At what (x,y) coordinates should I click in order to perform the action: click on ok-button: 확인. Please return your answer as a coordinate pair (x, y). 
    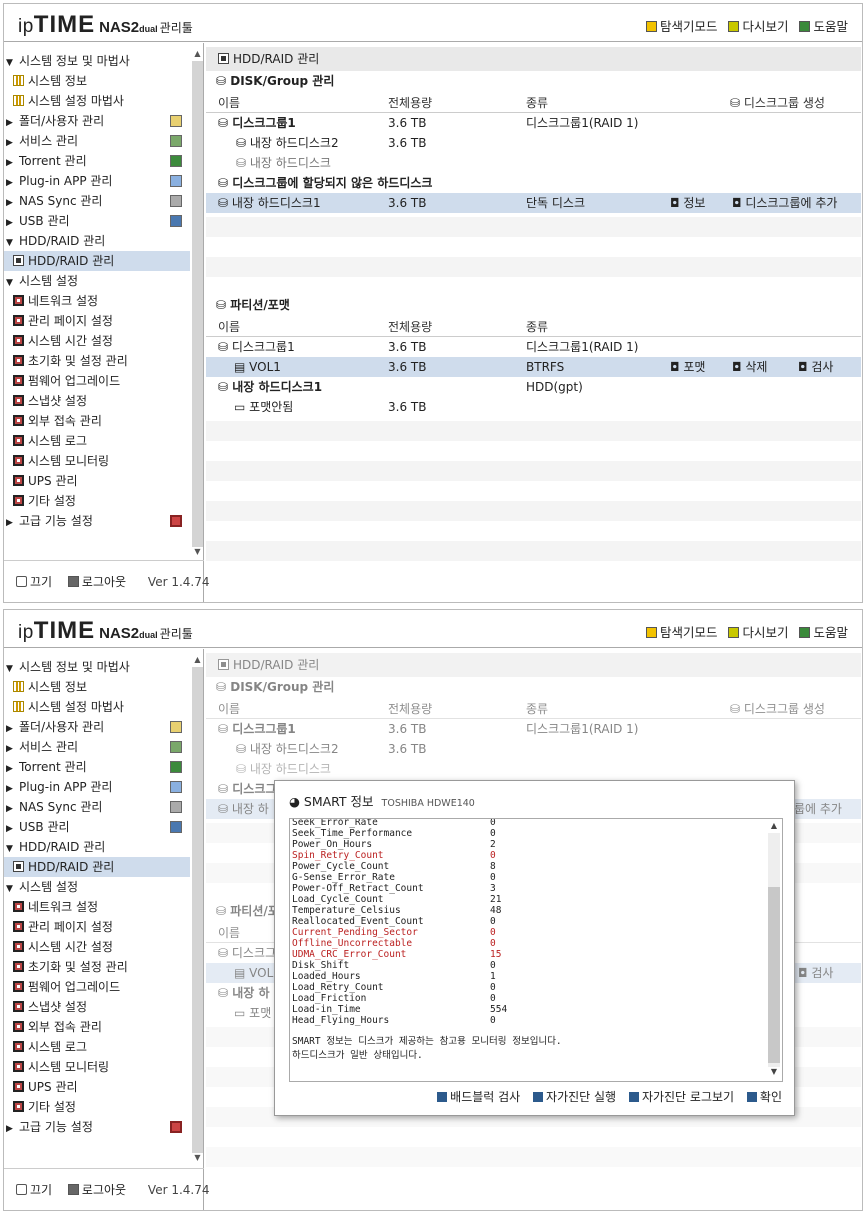
    Looking at the image, I should click on (764, 1097).